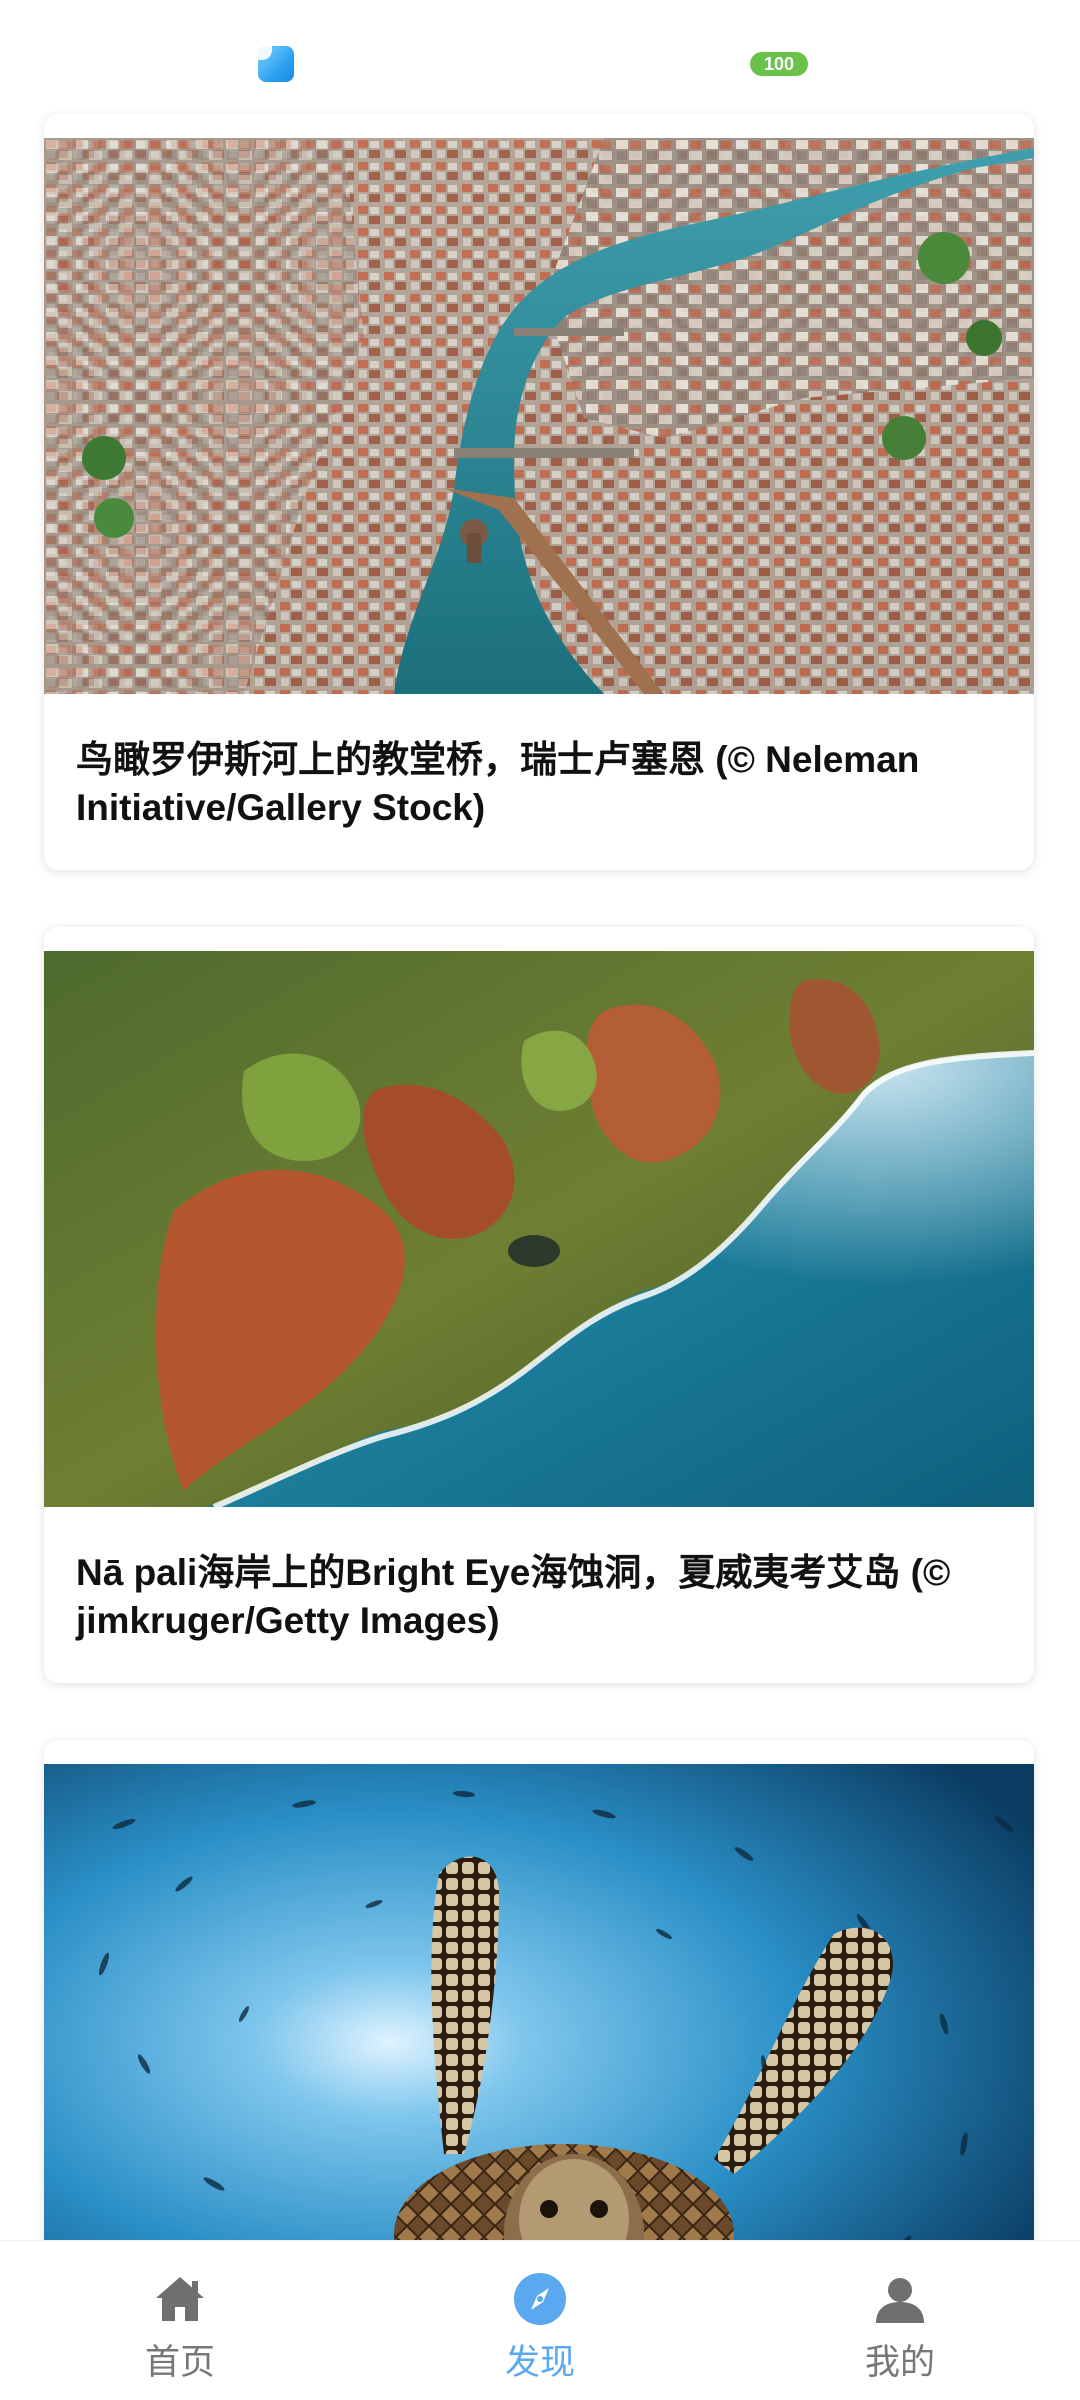  I want to click on battery-level: 100, so click(779, 64).